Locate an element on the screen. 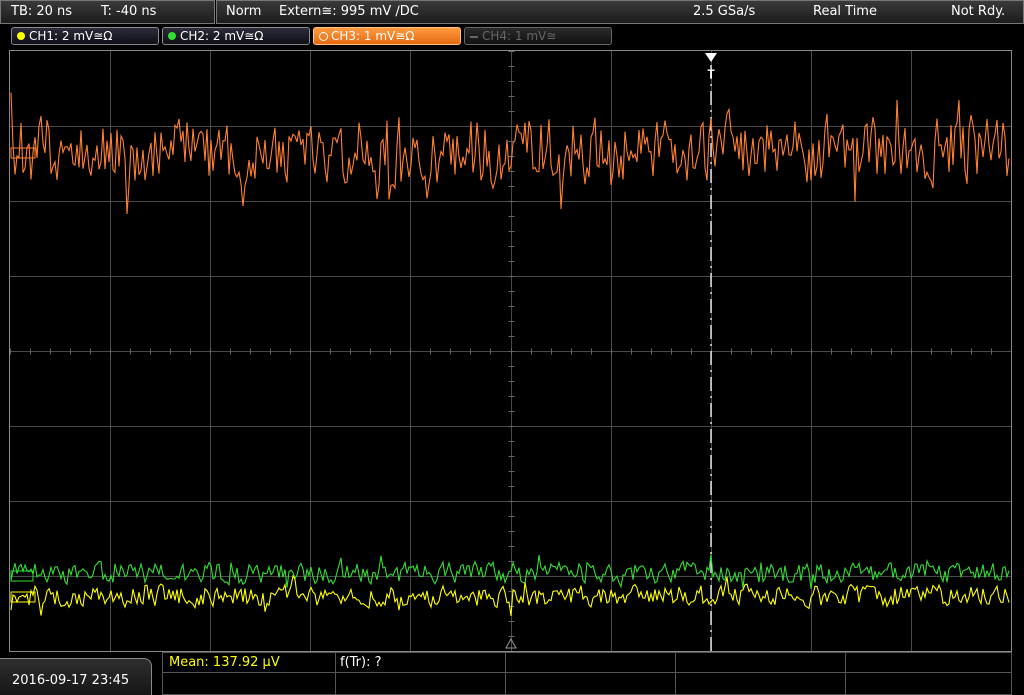 This screenshot has width=1024, height=695. timebase-panel: TB: 20 ns T: -40 ns is located at coordinates (107, 12).